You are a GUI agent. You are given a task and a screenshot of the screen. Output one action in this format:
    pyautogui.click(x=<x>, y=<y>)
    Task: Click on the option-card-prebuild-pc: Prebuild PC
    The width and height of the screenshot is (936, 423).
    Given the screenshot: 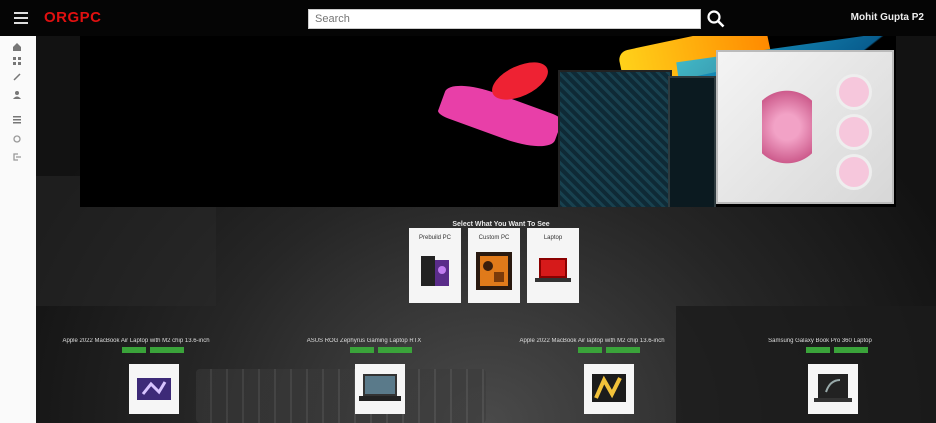 What is the action you would take?
    pyautogui.click(x=435, y=265)
    